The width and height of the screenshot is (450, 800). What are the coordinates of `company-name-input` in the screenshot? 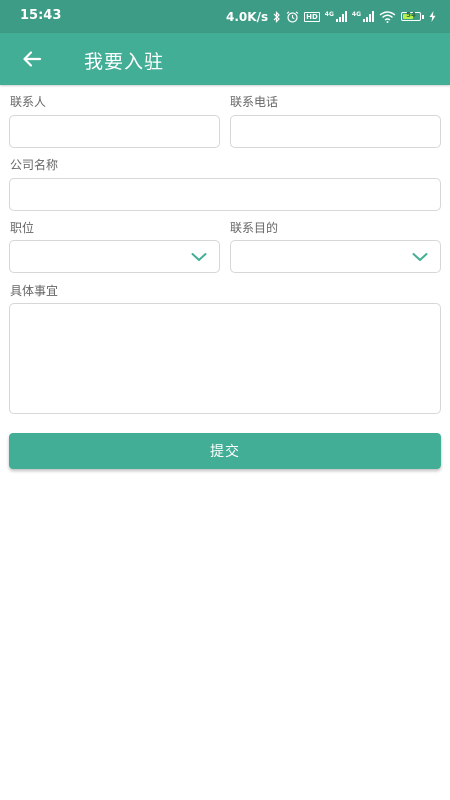 It's located at (225, 194).